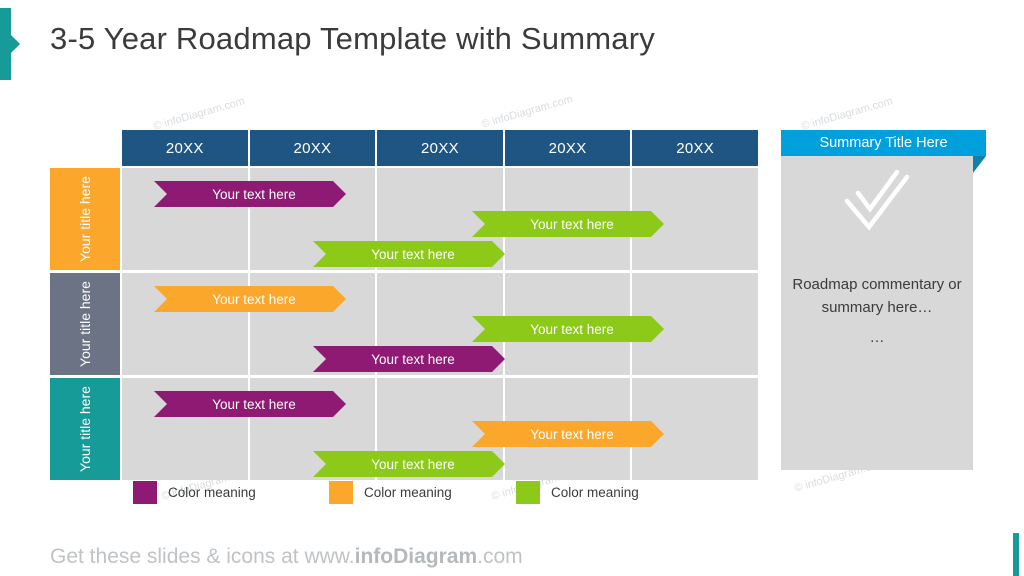 The height and width of the screenshot is (576, 1024). Describe the element at coordinates (202, 556) in the screenshot. I see `footer-prefix: Get these slides & icons at www.` at that location.